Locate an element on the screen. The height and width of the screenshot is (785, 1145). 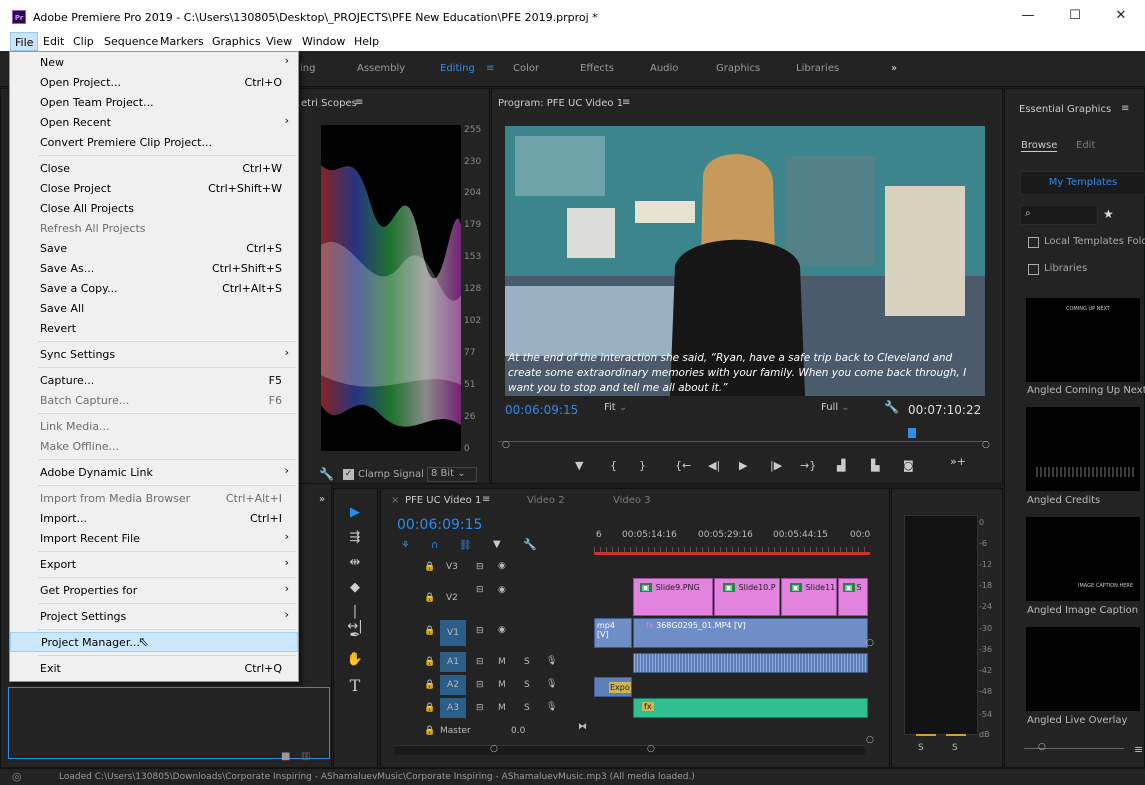
program-title: Program: PFE UC Video 1 is located at coordinates (560, 103).